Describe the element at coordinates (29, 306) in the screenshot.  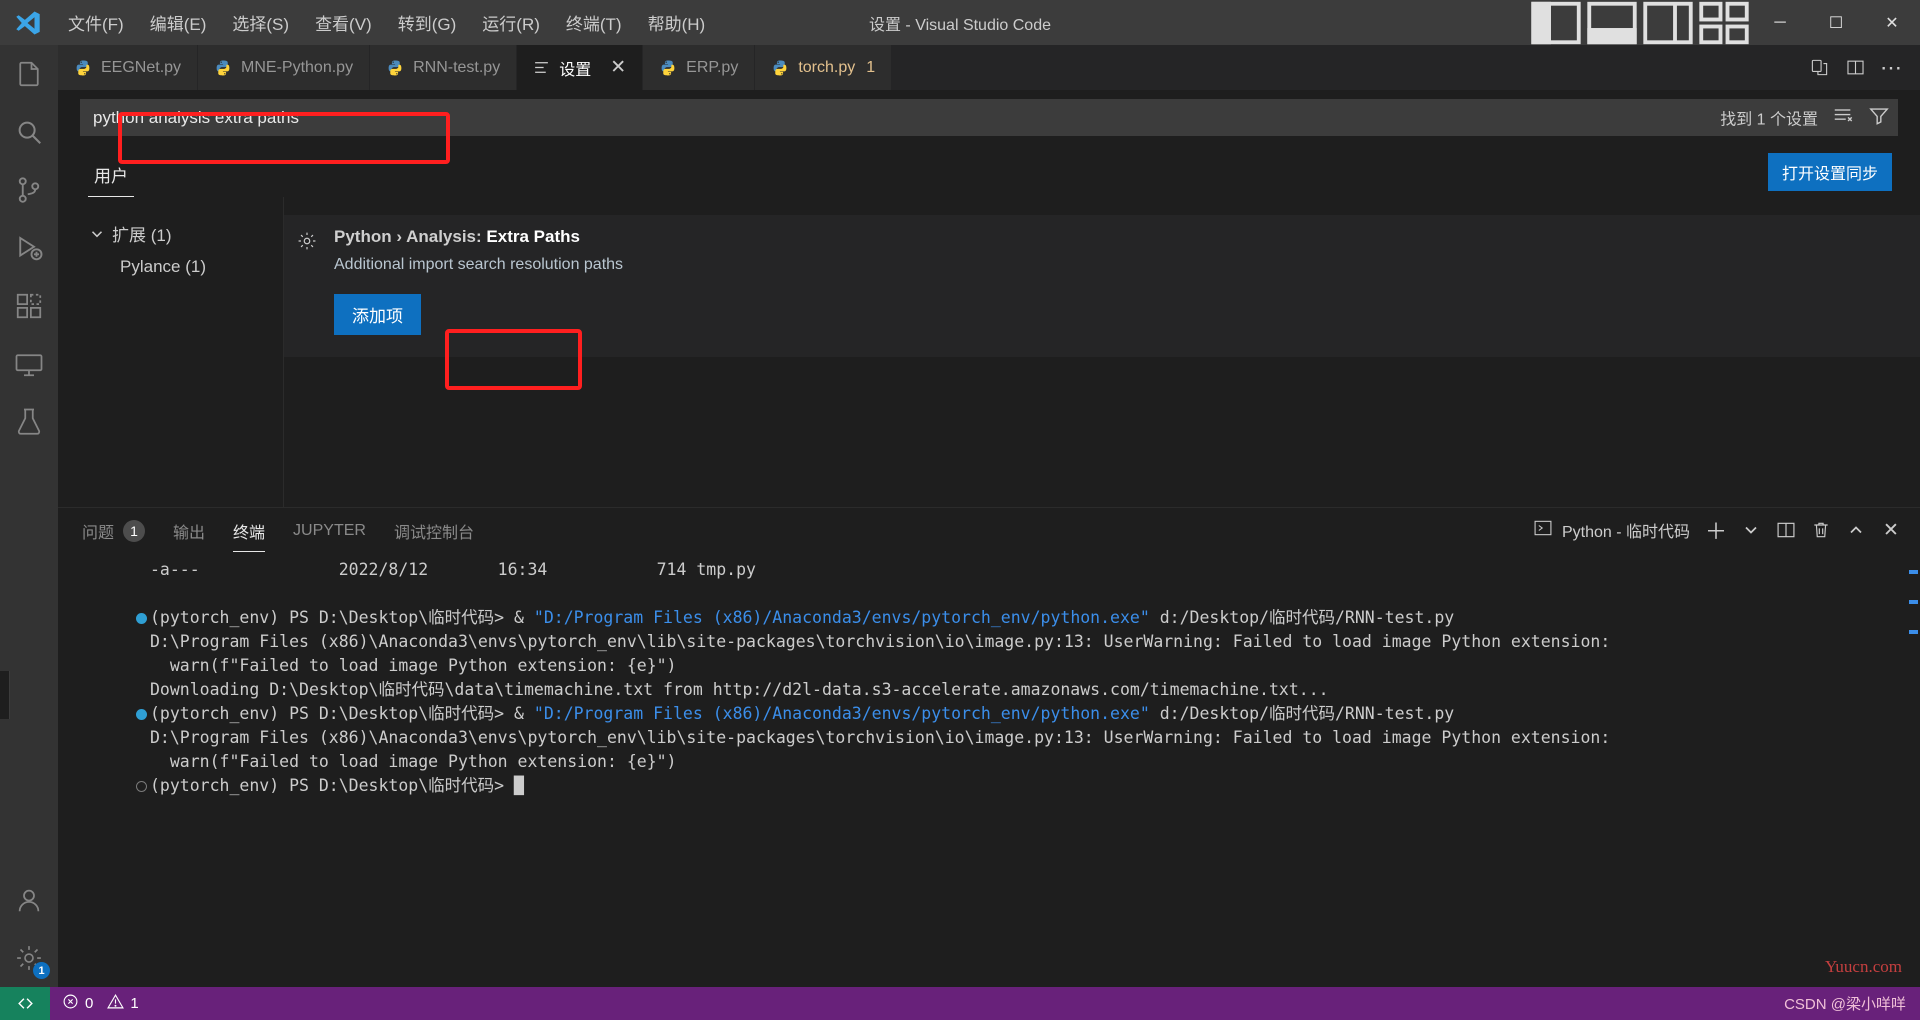
I see `sidebar-item-extensions` at that location.